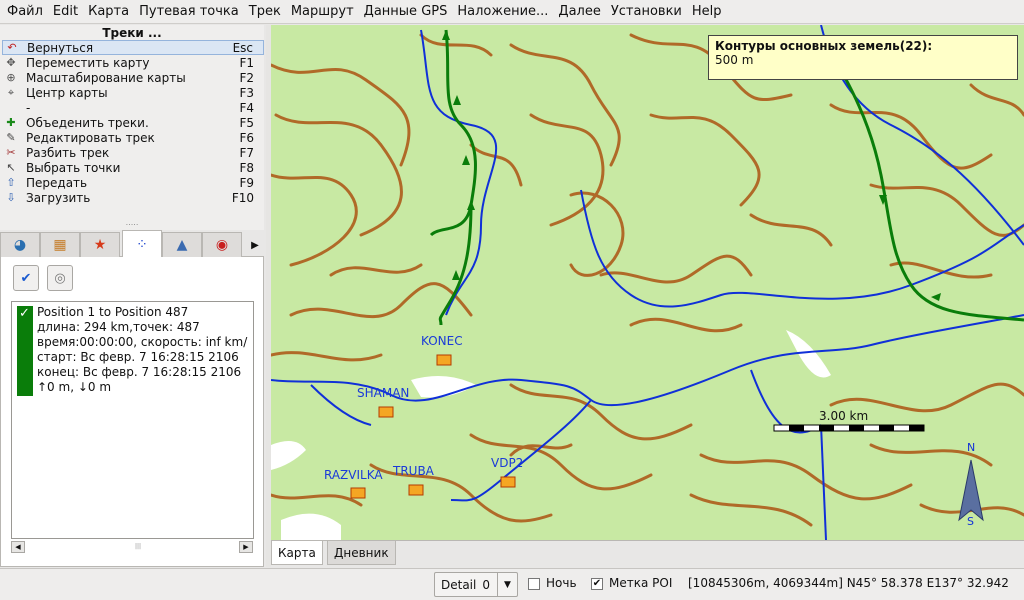 The width and height of the screenshot is (1024, 600). What do you see at coordinates (734, 60) in the screenshot?
I see `tooltip-value: 500 m` at bounding box center [734, 60].